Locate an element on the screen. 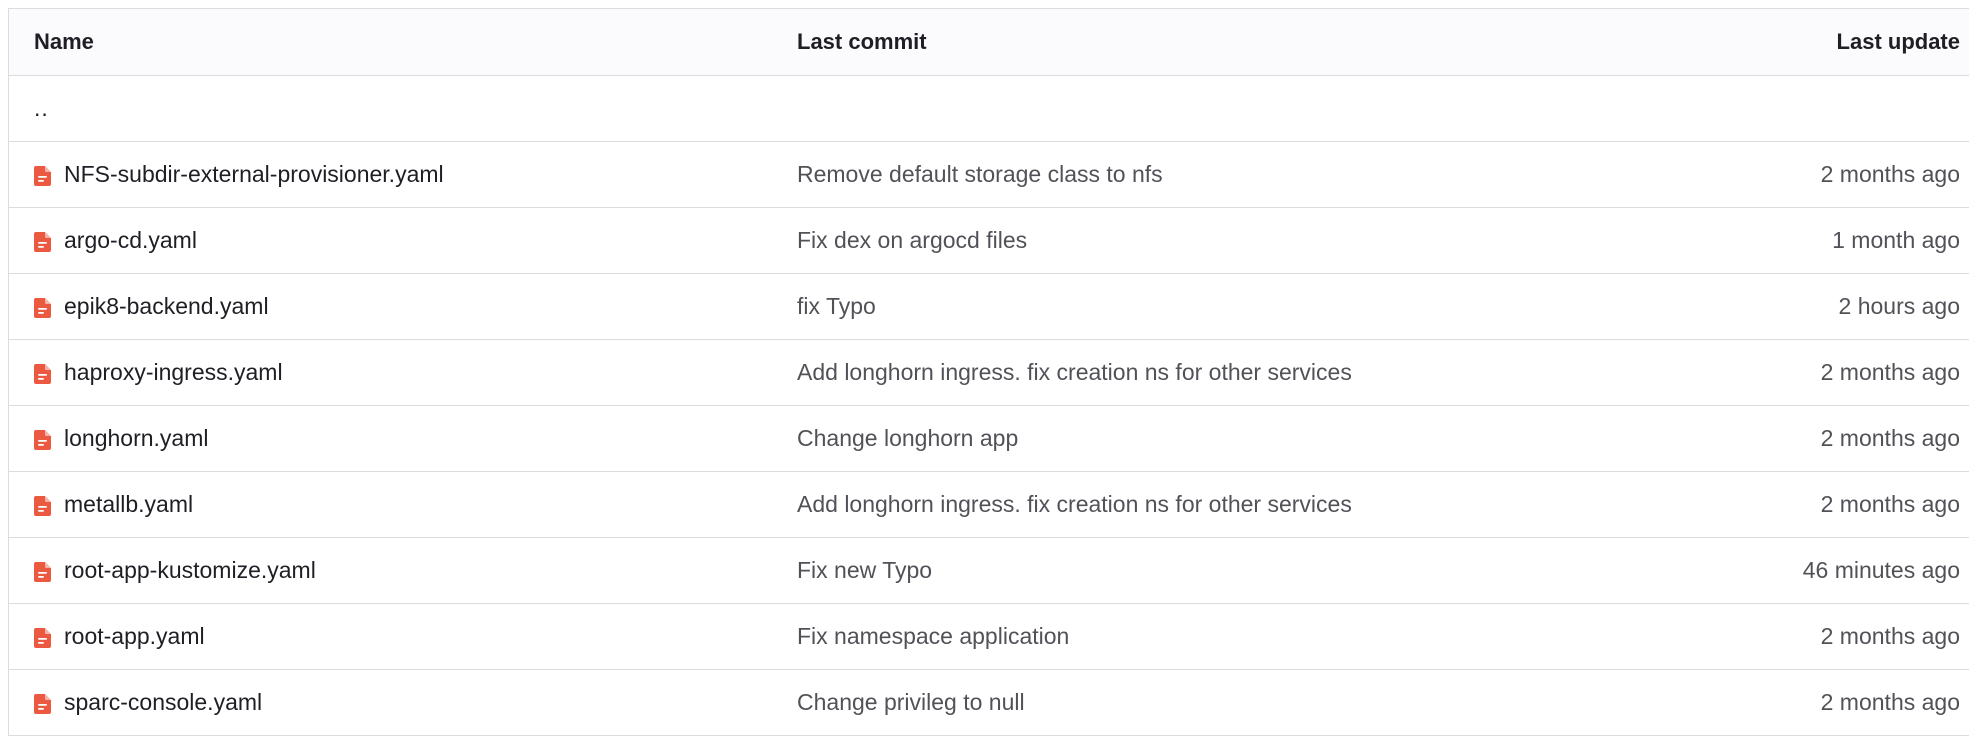 The width and height of the screenshot is (1969, 736). file-link: argo-cd.yaml is located at coordinates (130, 240).